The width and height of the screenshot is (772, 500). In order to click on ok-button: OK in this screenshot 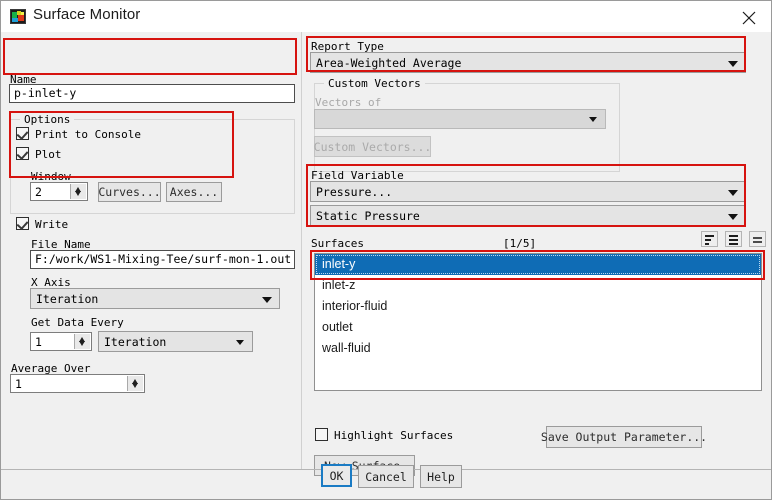, I will do `click(336, 475)`.